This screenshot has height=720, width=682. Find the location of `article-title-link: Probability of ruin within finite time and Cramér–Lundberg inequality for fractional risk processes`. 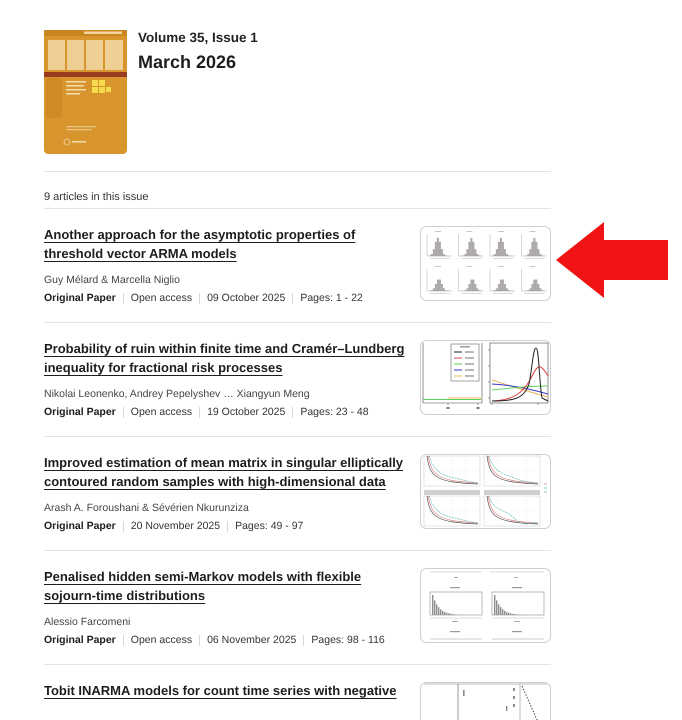

article-title-link: Probability of ruin within finite time and Cramér–Lundberg inequality for fractional risk processes is located at coordinates (226, 358).